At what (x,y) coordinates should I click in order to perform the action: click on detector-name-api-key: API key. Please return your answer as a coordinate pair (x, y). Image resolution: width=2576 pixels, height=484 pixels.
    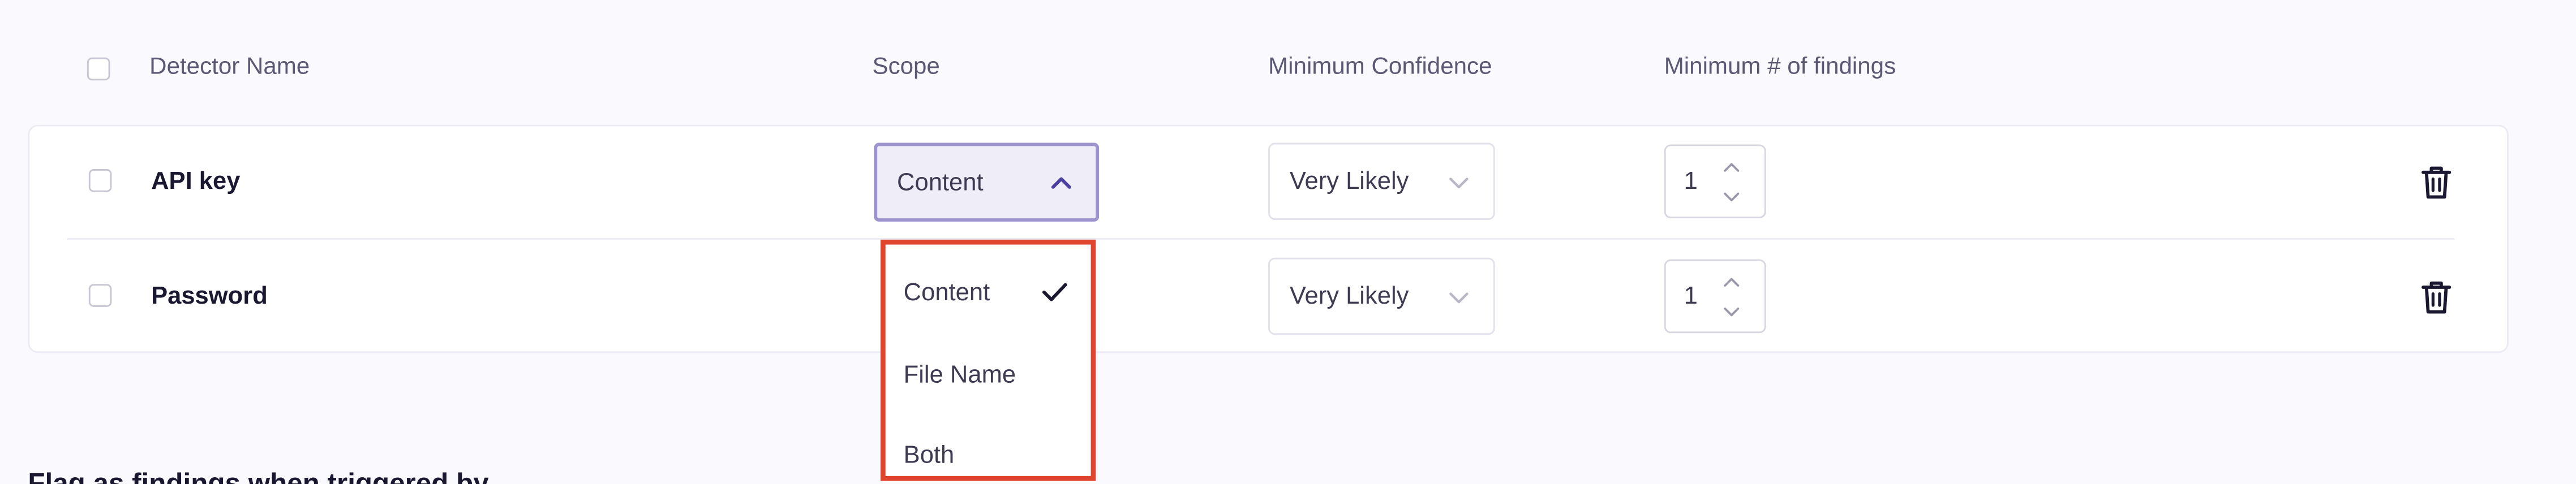
    Looking at the image, I should click on (196, 181).